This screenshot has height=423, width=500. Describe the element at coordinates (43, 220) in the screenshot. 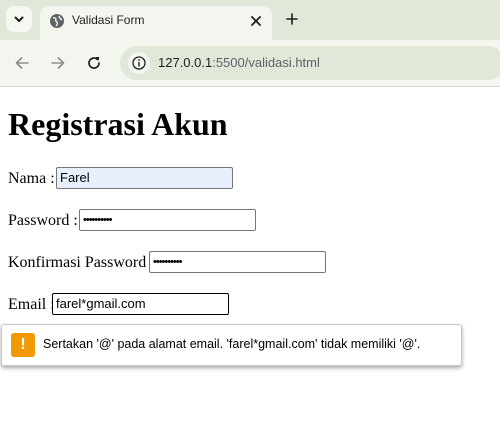

I see `password-label: Password :` at that location.